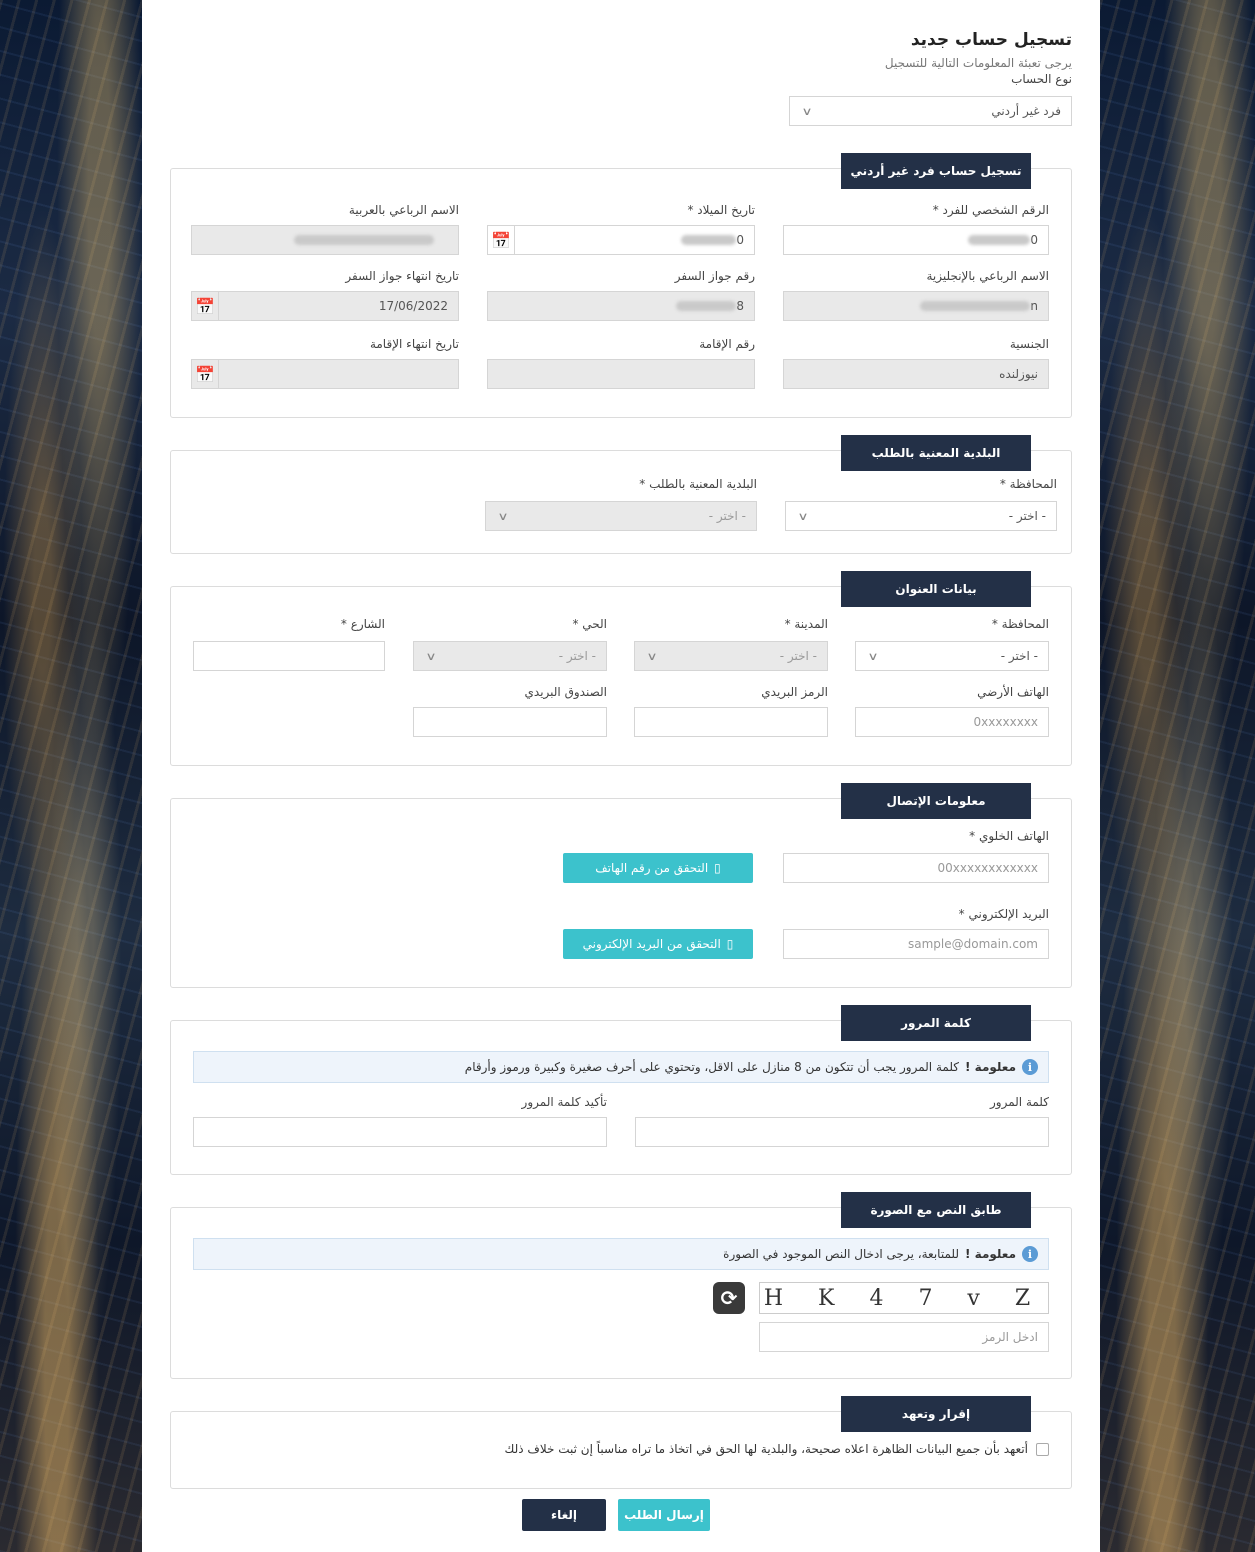 This screenshot has width=1255, height=1552. Describe the element at coordinates (1028, 484) in the screenshot. I see `municipality-governorate-label: المحافظة *` at that location.